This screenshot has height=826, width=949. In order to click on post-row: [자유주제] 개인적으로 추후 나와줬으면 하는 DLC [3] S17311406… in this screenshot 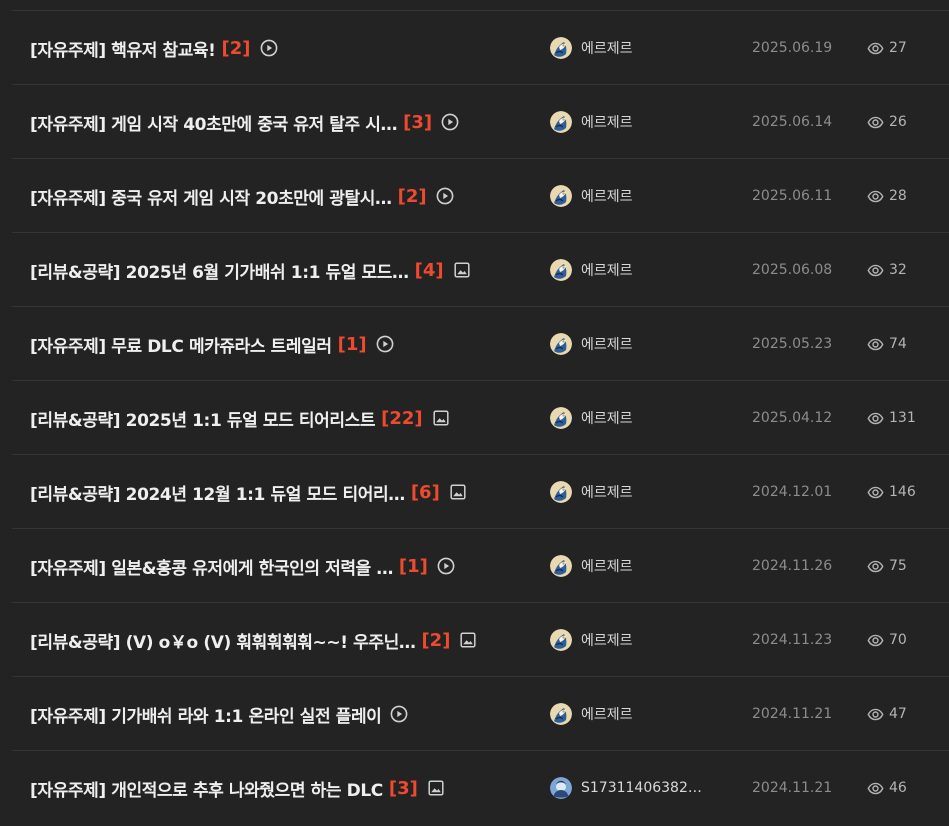, I will do `click(480, 788)`.